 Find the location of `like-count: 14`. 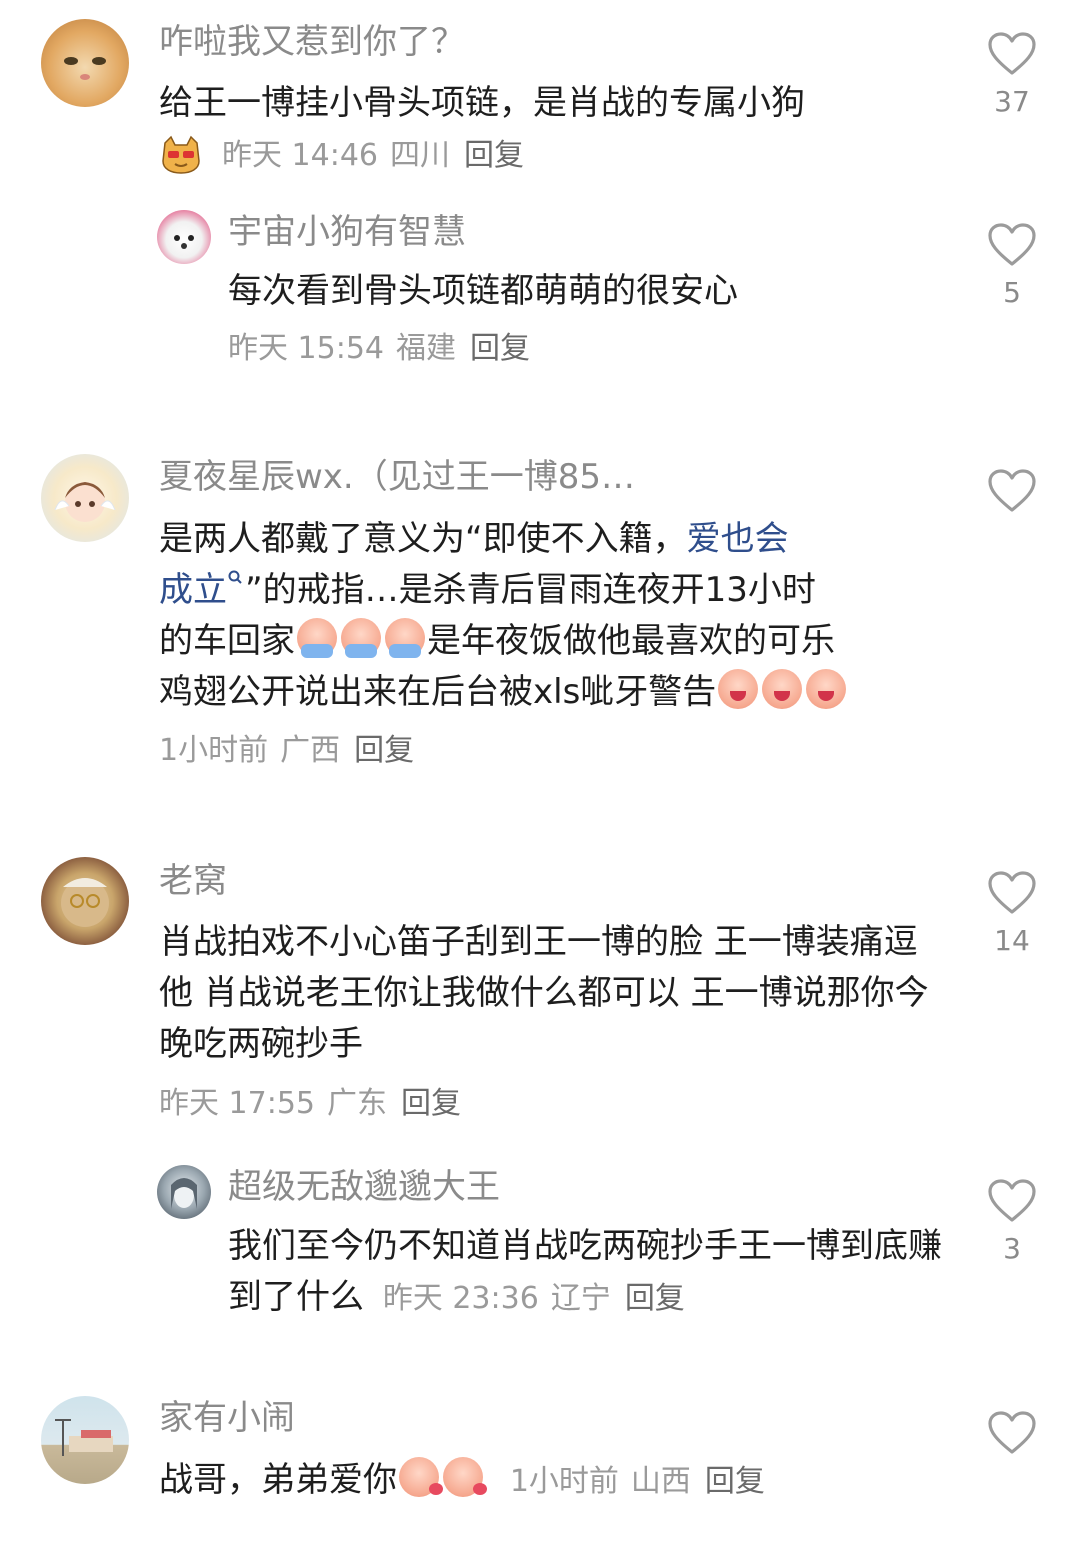

like-count: 14 is located at coordinates (1012, 940).